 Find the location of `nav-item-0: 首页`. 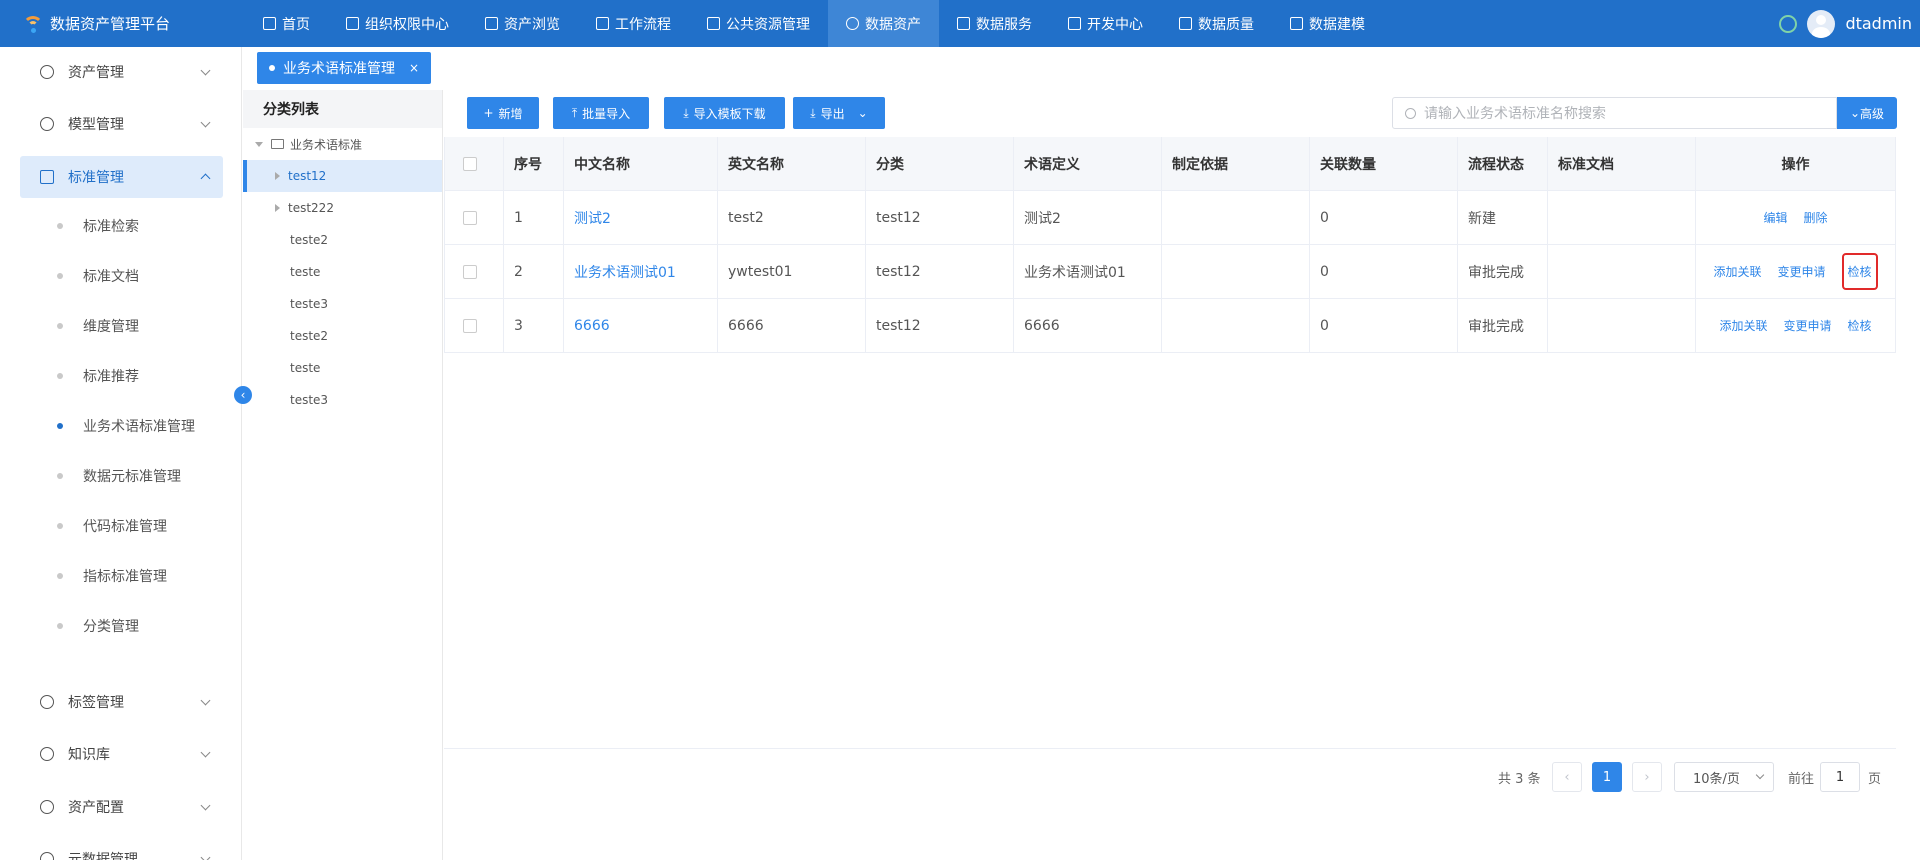

nav-item-0: 首页 is located at coordinates (286, 23).